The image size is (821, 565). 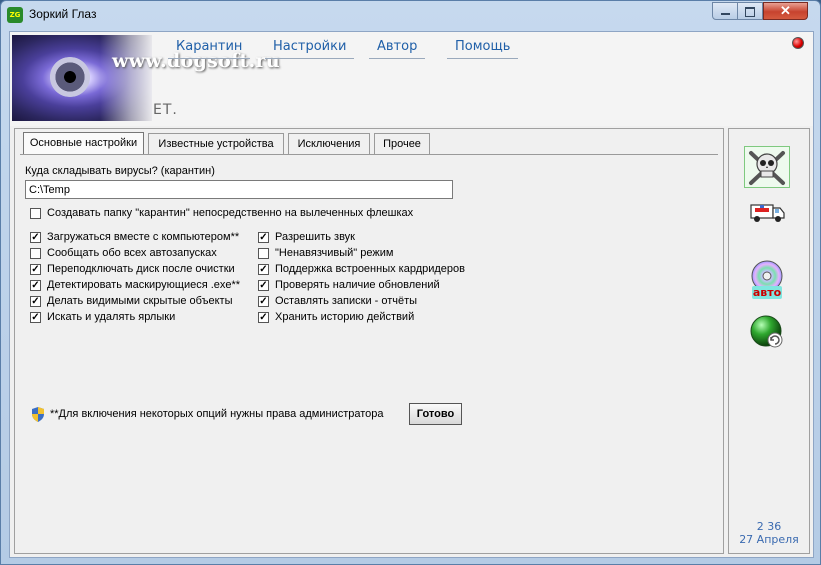 What do you see at coordinates (143, 237) in the screenshot?
I see `checkbox-label: Загружаться вместе с компьютером**` at bounding box center [143, 237].